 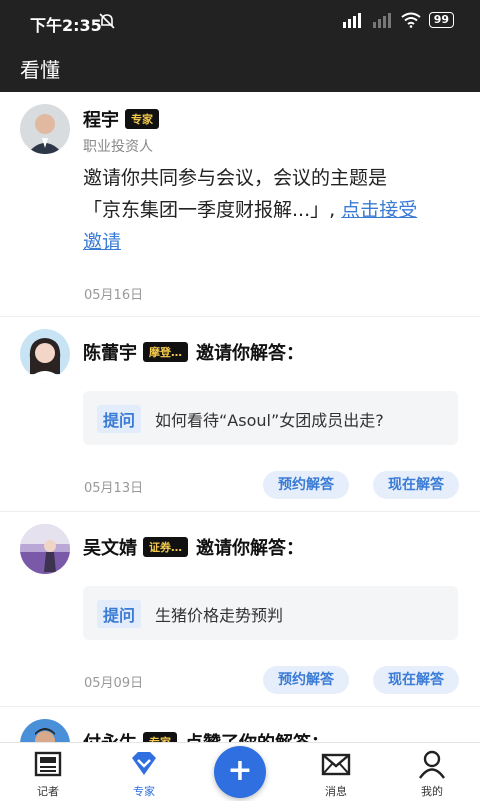 What do you see at coordinates (48, 791) in the screenshot?
I see `tab-label: 记者` at bounding box center [48, 791].